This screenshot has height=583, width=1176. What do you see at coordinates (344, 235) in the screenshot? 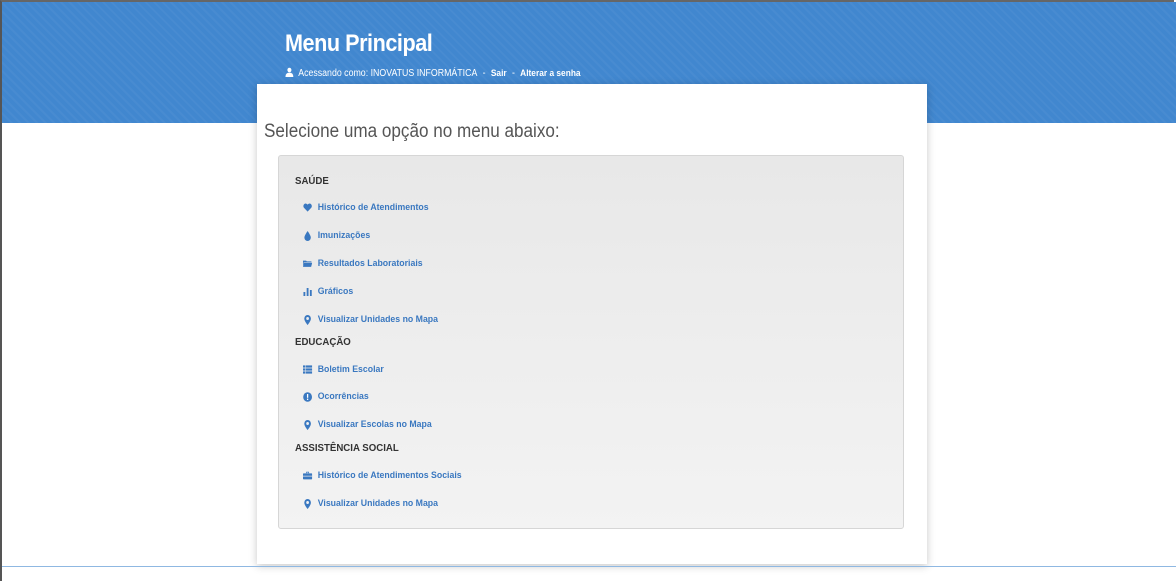
I see `menu-item-label: Imunizações` at bounding box center [344, 235].